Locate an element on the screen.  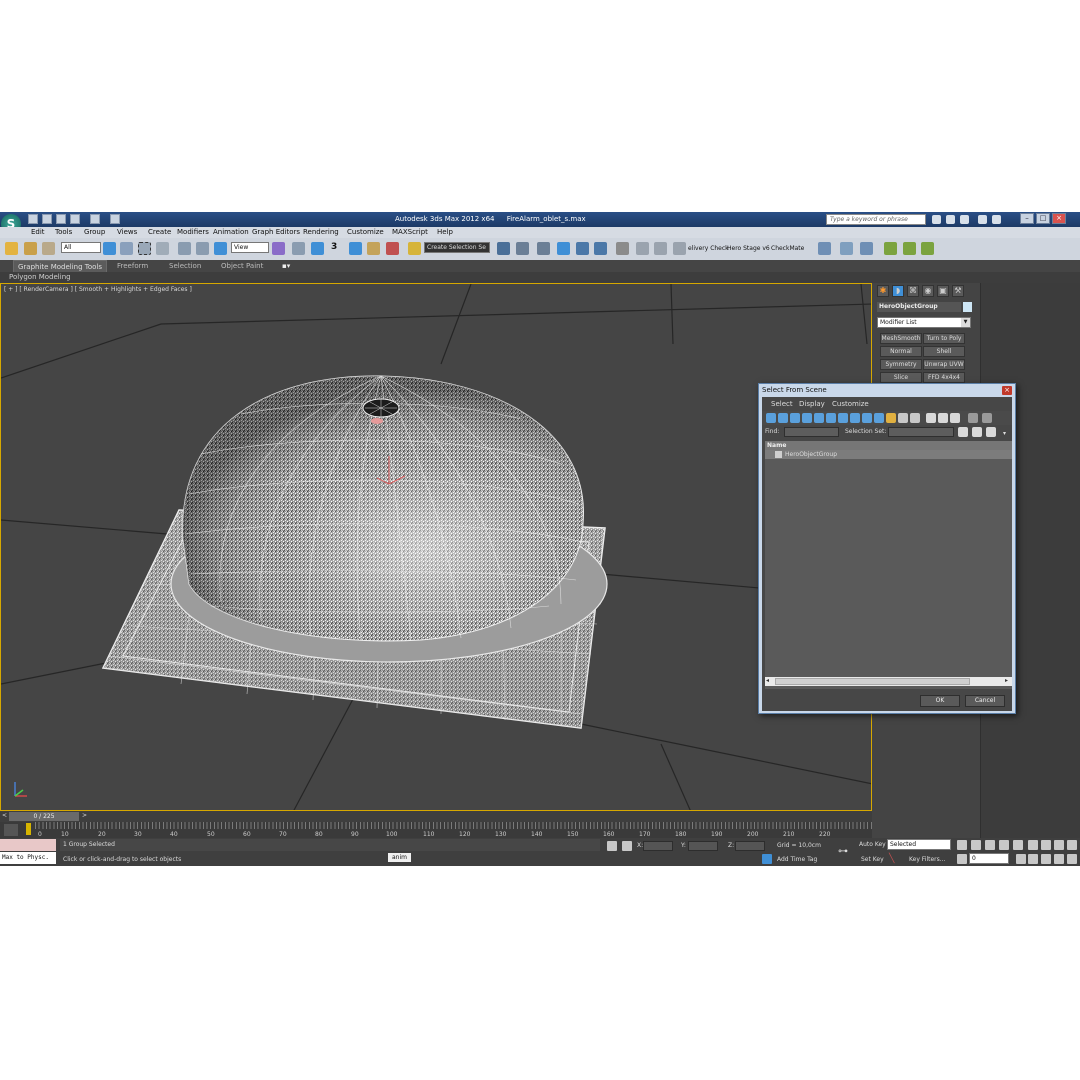
shell-button: Shell is located at coordinates (944, 351).